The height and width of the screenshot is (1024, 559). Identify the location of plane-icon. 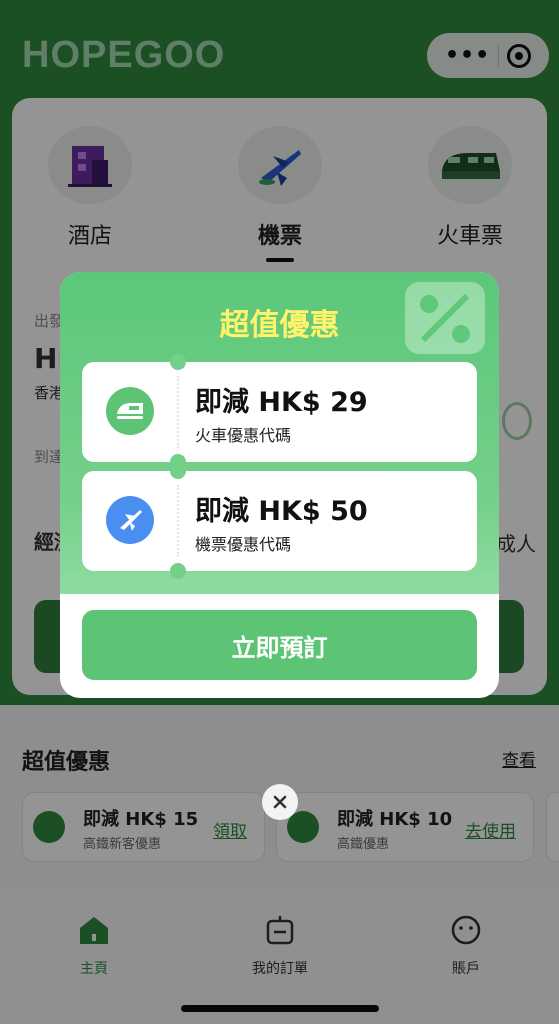
(130, 520).